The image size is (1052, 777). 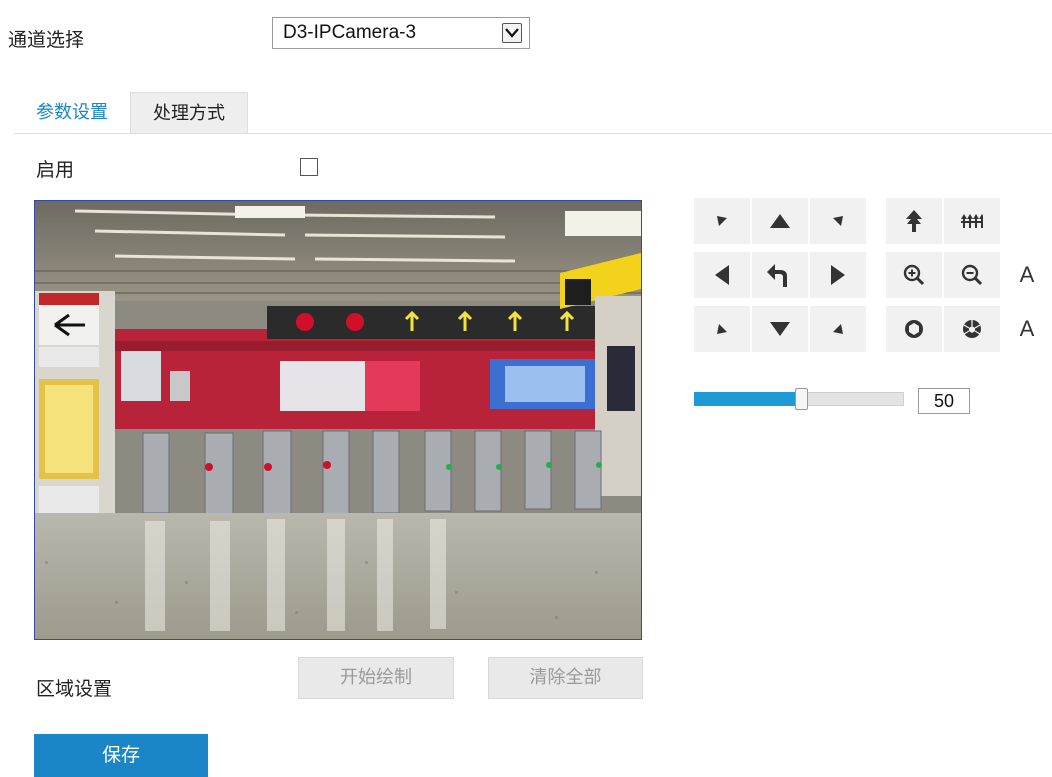 What do you see at coordinates (72, 113) in the screenshot?
I see `tab-parameters: 参数设置` at bounding box center [72, 113].